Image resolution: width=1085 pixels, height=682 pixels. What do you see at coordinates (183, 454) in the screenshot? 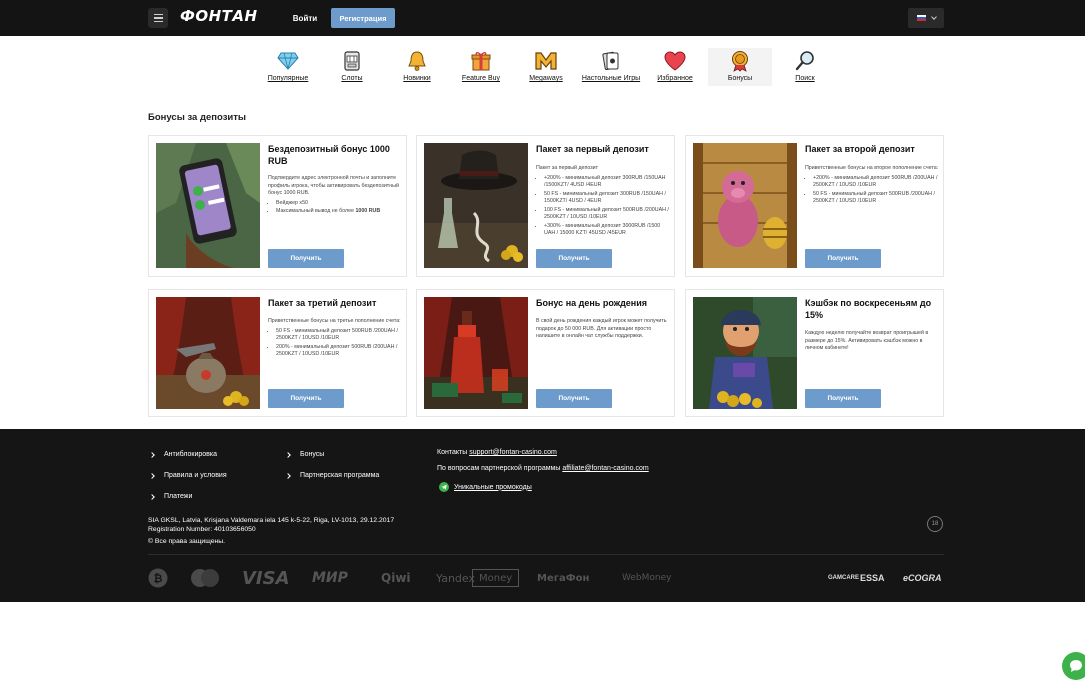
I see `footer-link-antiblock: Антиблокировка` at bounding box center [183, 454].